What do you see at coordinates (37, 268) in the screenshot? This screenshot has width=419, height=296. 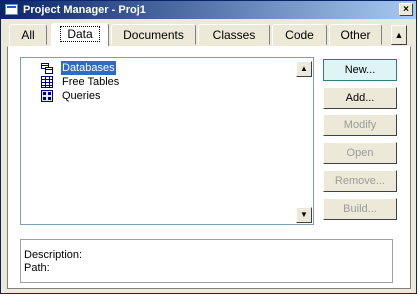 I see `path-label: Path:` at bounding box center [37, 268].